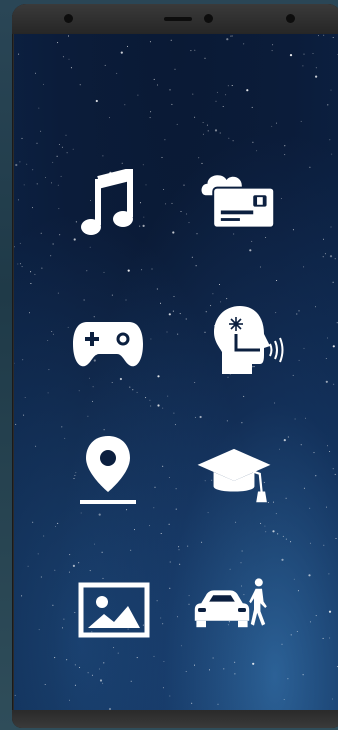 This screenshot has height=730, width=338. Describe the element at coordinates (108, 342) in the screenshot. I see `gamepad-icon` at that location.